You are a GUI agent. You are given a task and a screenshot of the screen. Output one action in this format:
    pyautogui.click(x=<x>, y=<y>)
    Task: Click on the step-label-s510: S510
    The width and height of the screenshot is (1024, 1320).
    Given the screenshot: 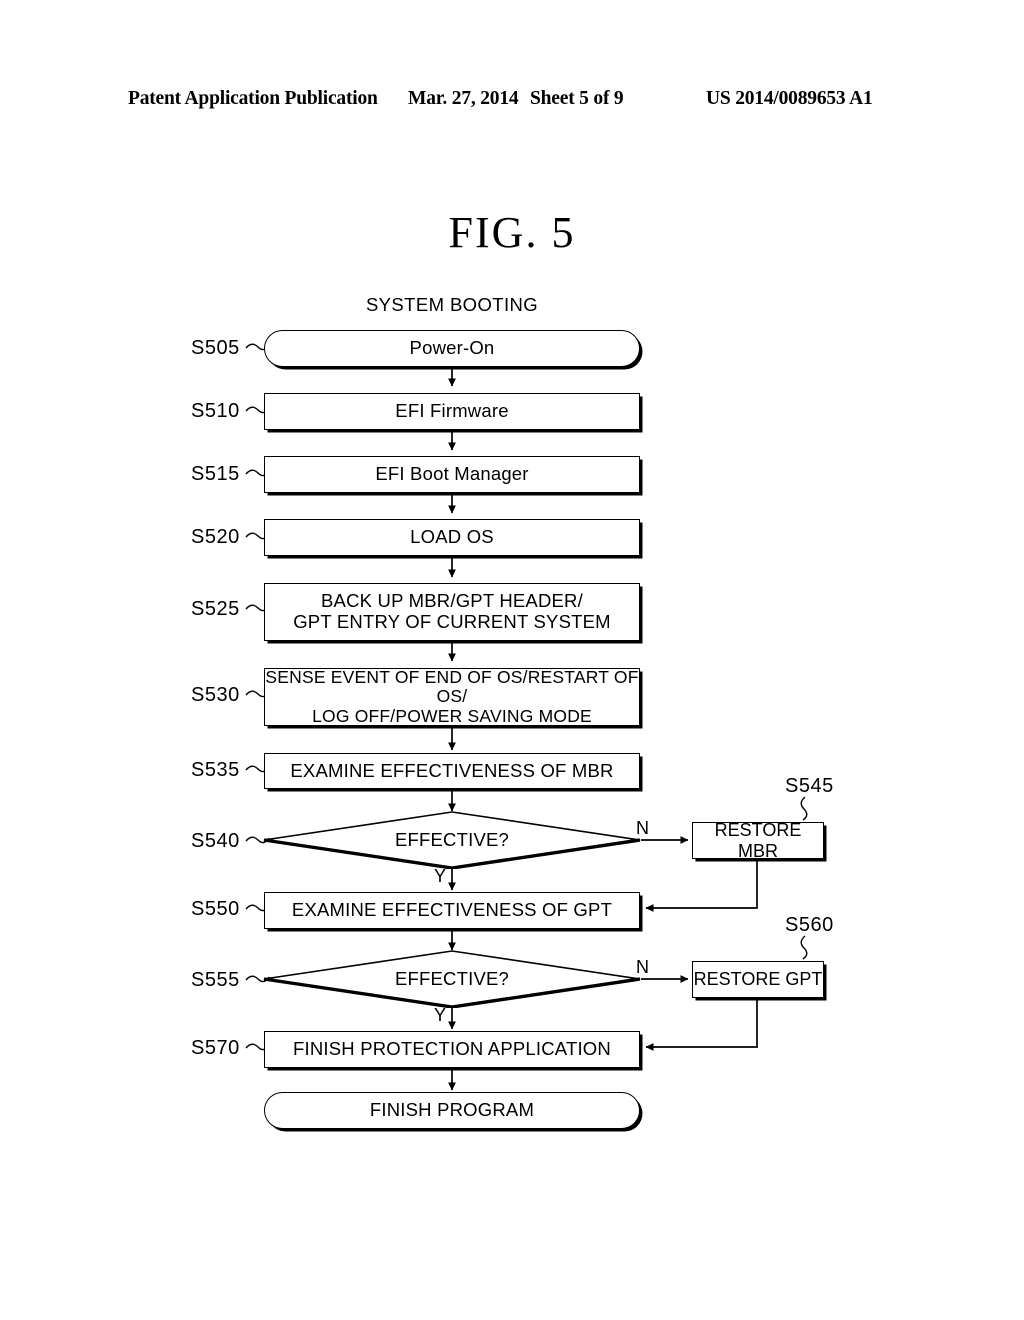 What is the action you would take?
    pyautogui.click(x=215, y=411)
    